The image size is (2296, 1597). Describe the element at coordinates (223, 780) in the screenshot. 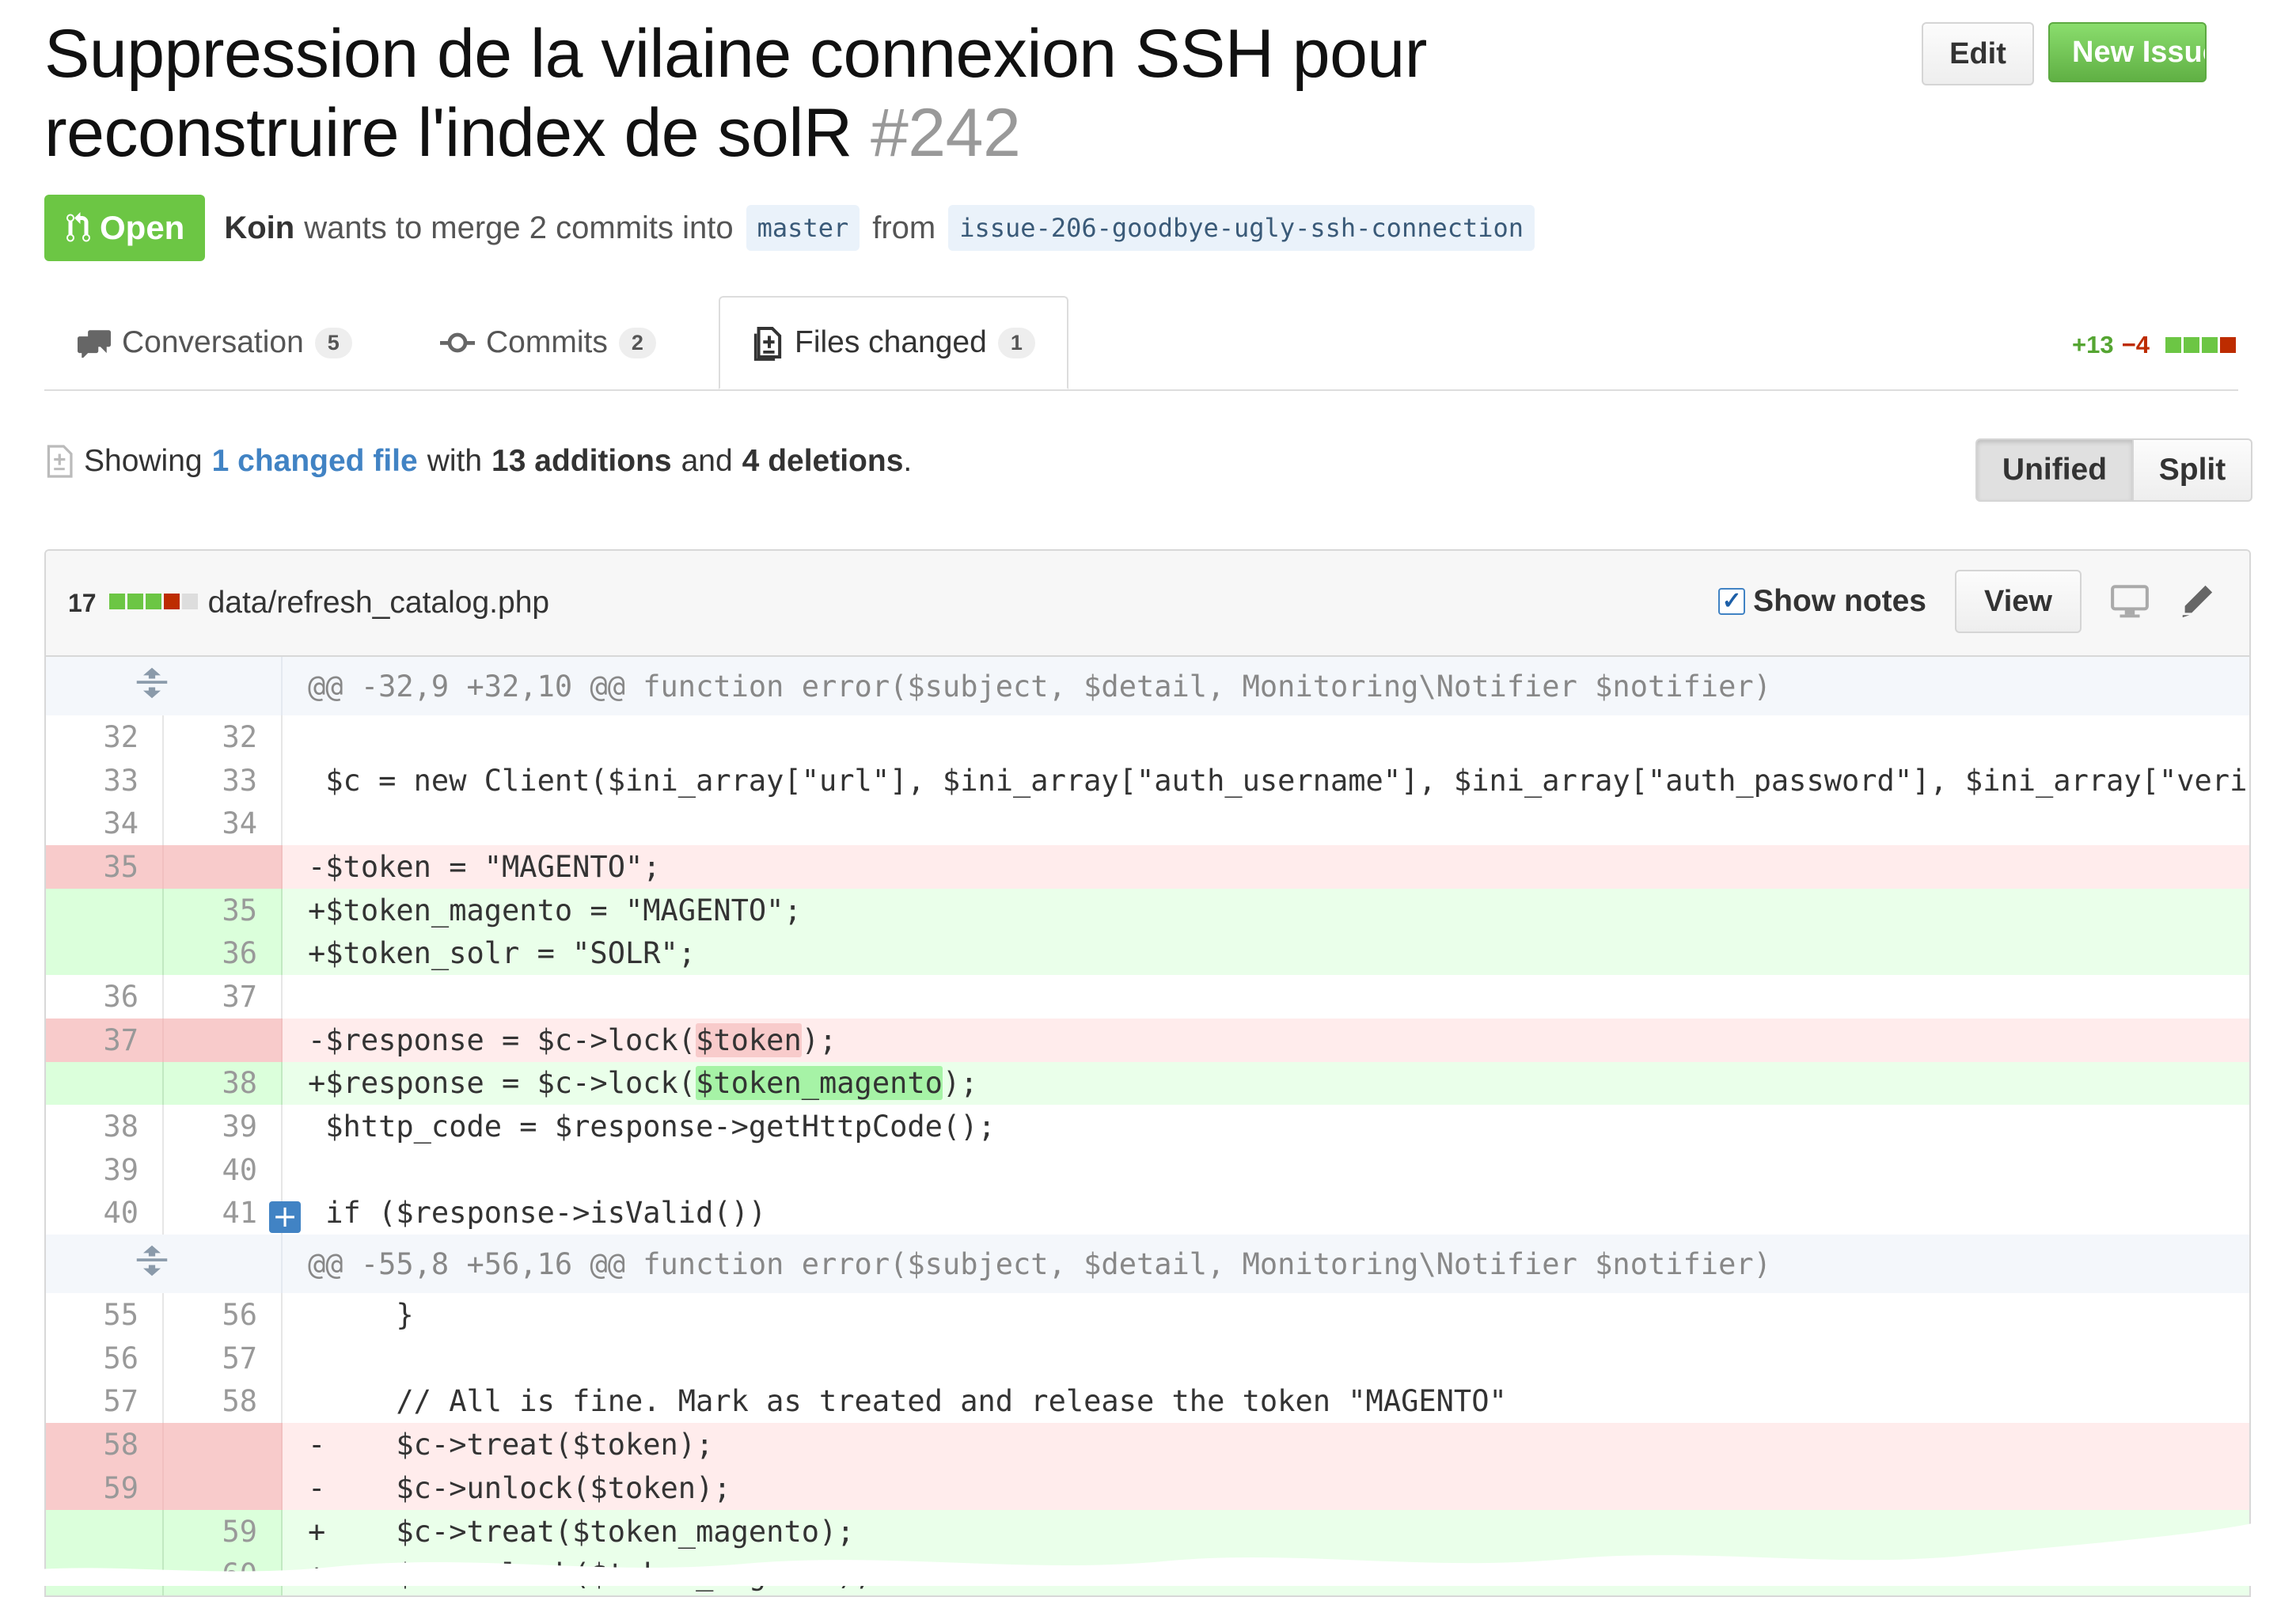

I see `new-line-number: 33` at that location.